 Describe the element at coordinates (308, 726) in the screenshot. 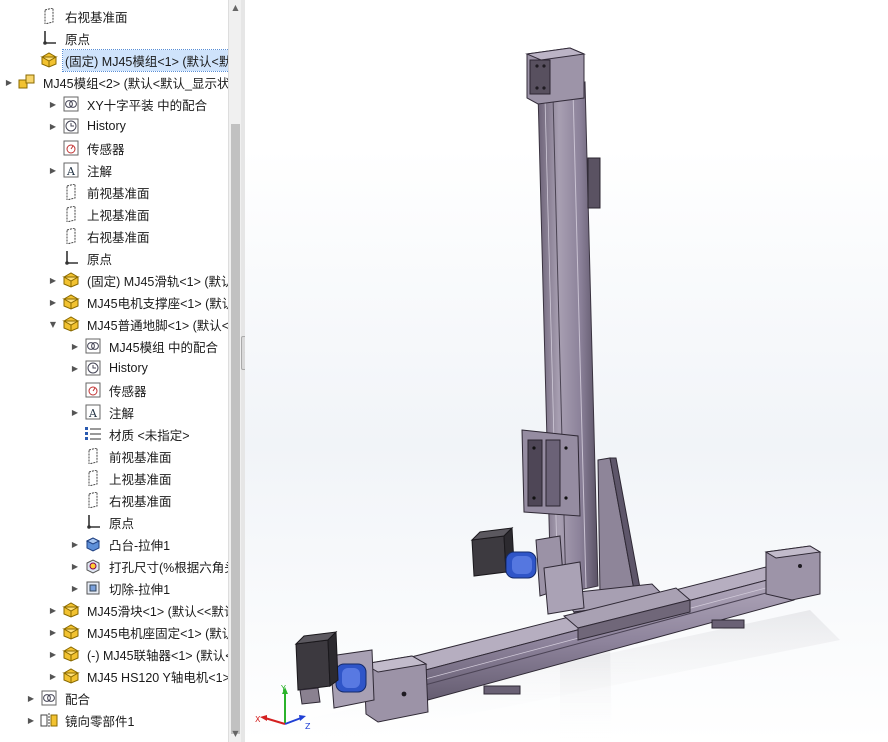

I see `triad-z-label: Z` at that location.